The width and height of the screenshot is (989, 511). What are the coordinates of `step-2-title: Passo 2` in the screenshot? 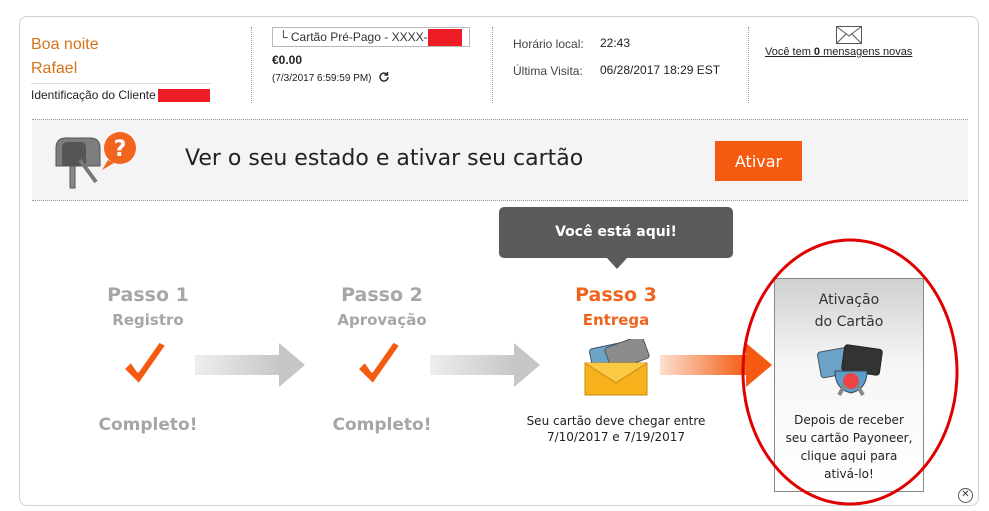 It's located at (382, 295).